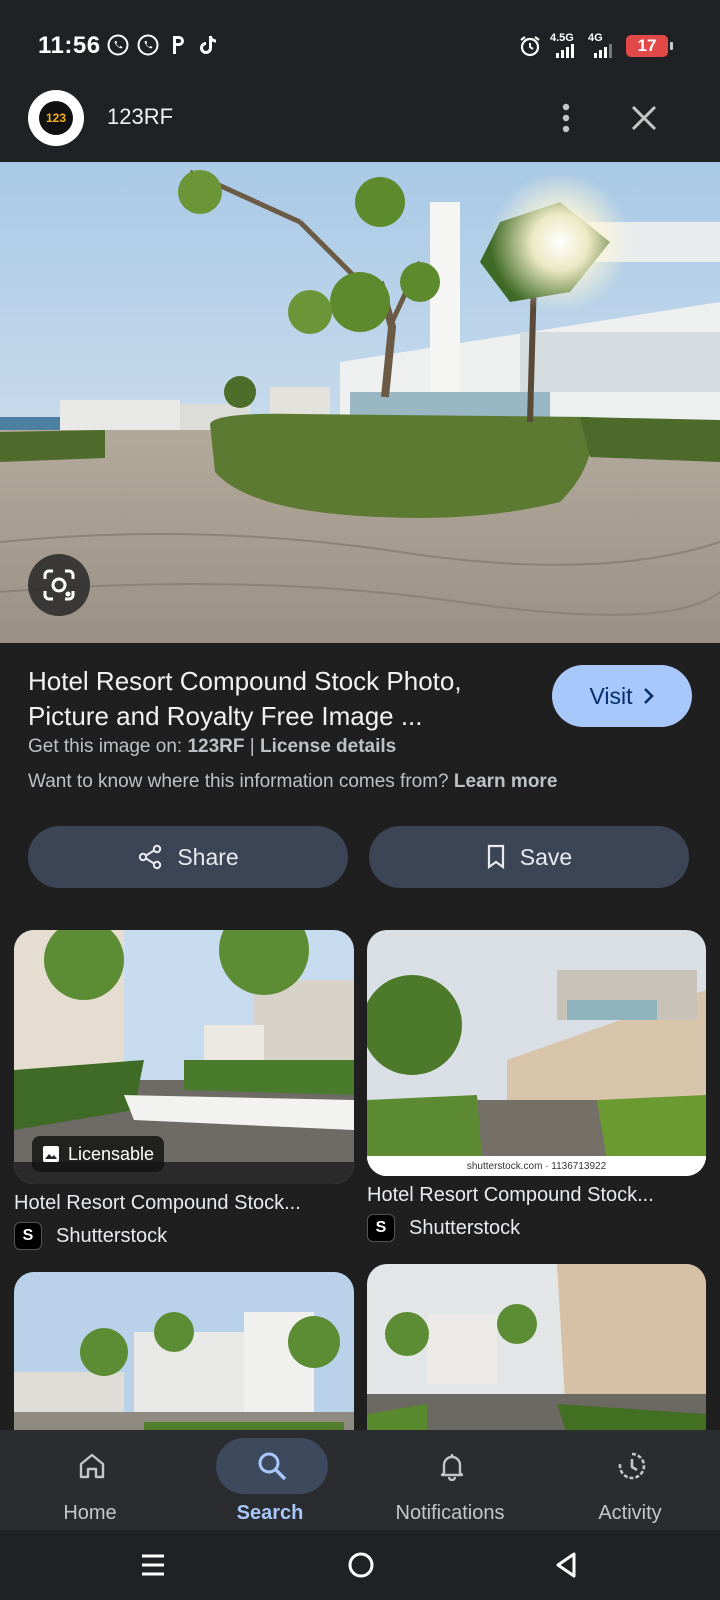 The width and height of the screenshot is (720, 1600). I want to click on bottom-navigation: Home Search Notifications Activity, so click(360, 1480).